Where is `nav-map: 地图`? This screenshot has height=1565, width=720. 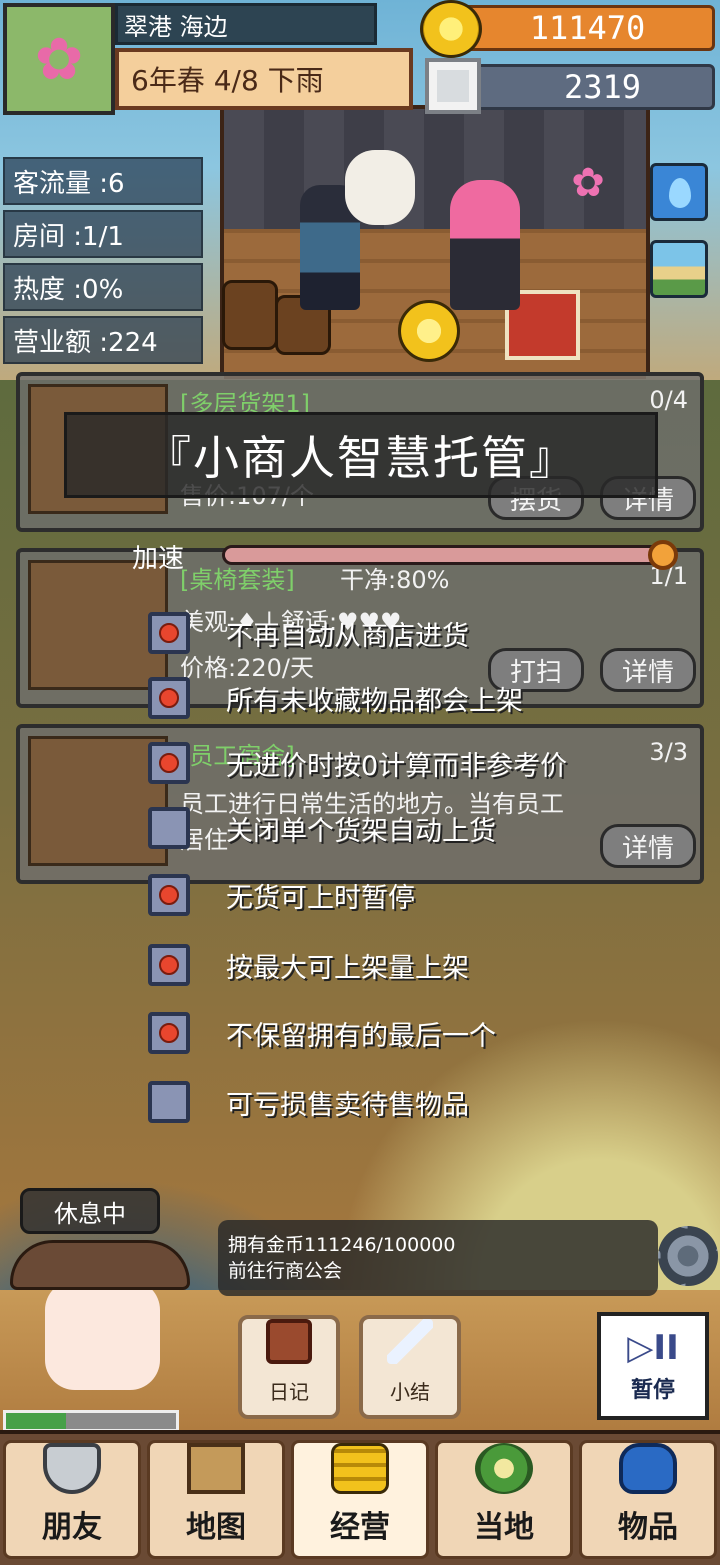
nav-map: 地图 is located at coordinates (216, 1499).